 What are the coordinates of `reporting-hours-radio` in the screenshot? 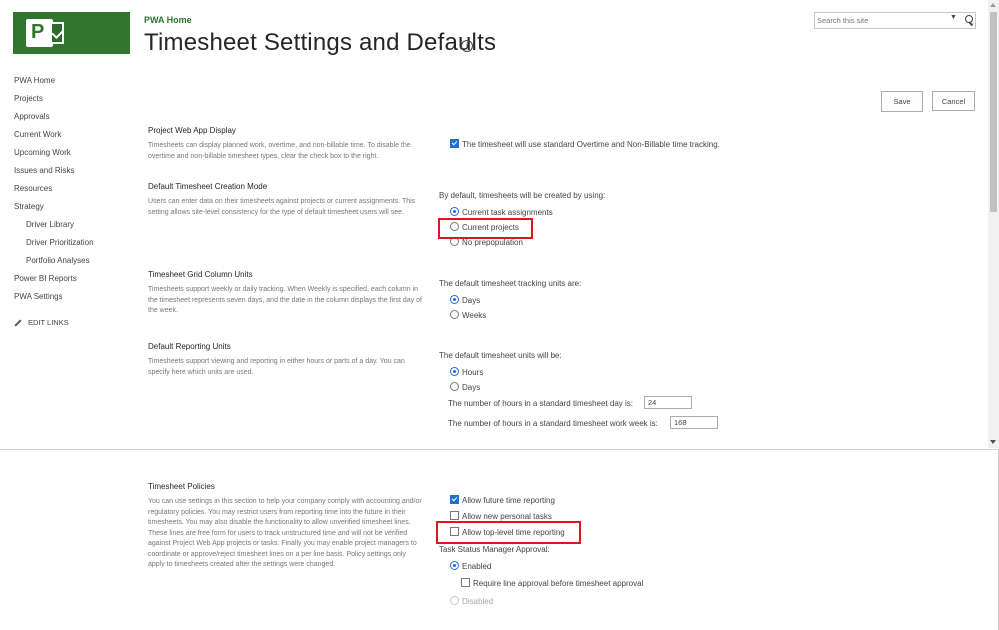 It's located at (454, 372).